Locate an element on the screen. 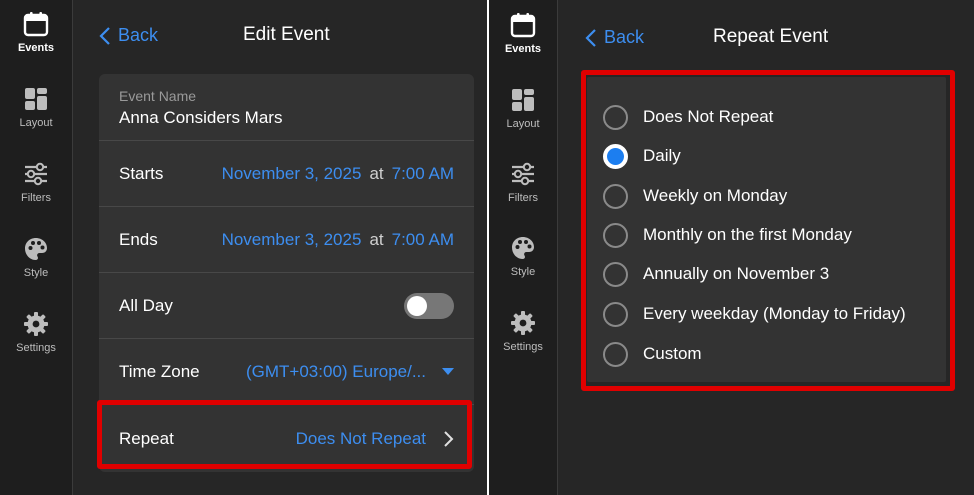 The height and width of the screenshot is (495, 974). repeat-option-label: Does Not Repeat is located at coordinates (708, 116).